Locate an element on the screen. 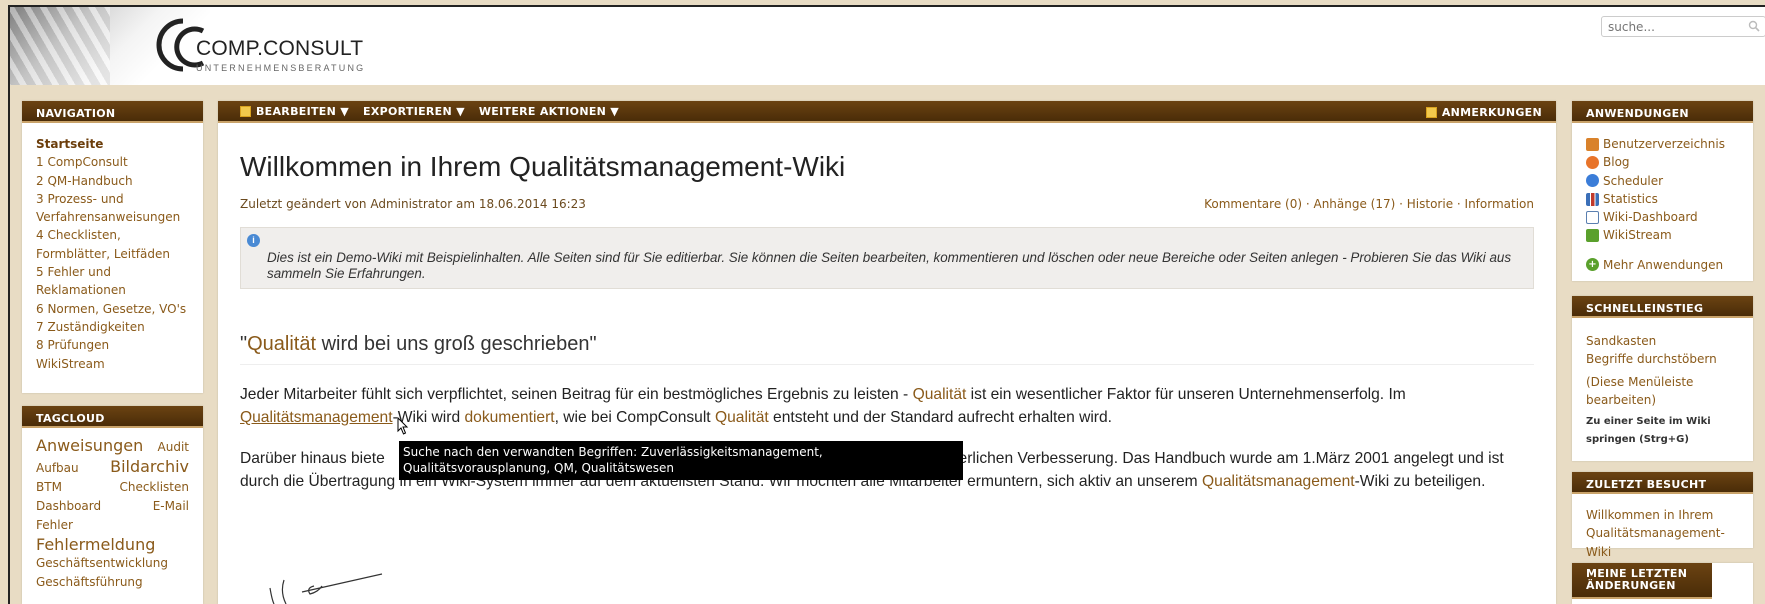 This screenshot has width=1765, height=604. plus-icon: + is located at coordinates (1592, 265).